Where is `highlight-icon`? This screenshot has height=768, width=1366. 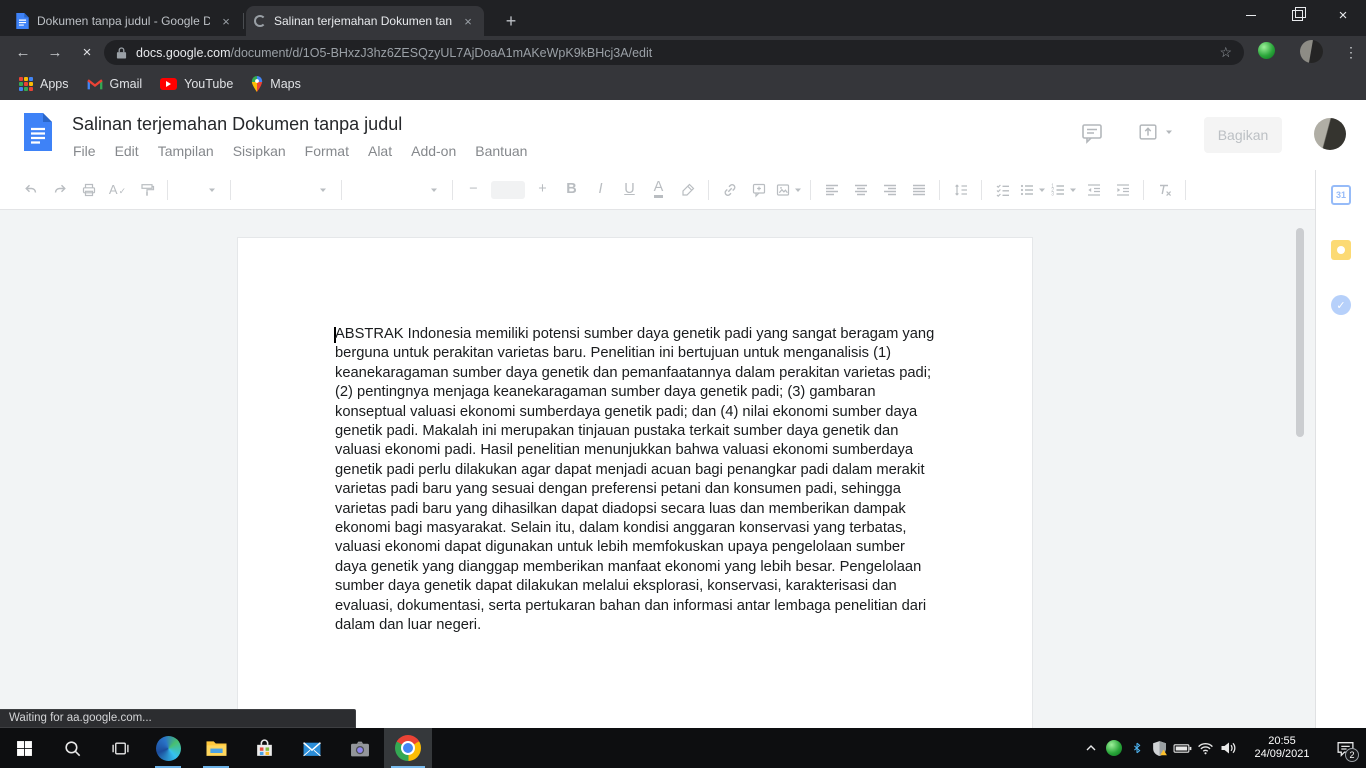
highlight-icon is located at coordinates (687, 190).